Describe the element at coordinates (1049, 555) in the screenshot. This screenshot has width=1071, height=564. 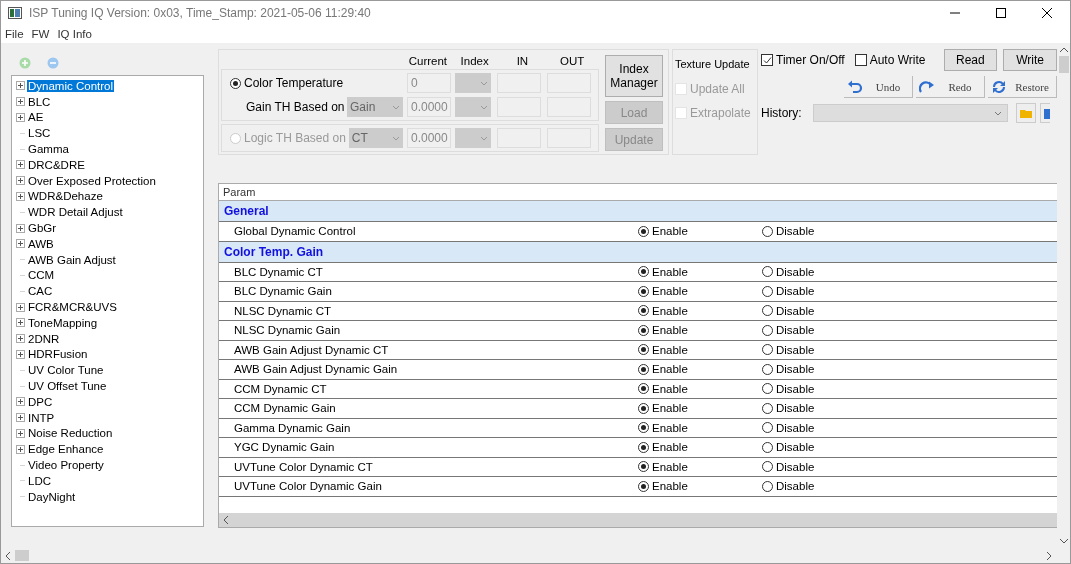
I see `scroll-right-icon` at that location.